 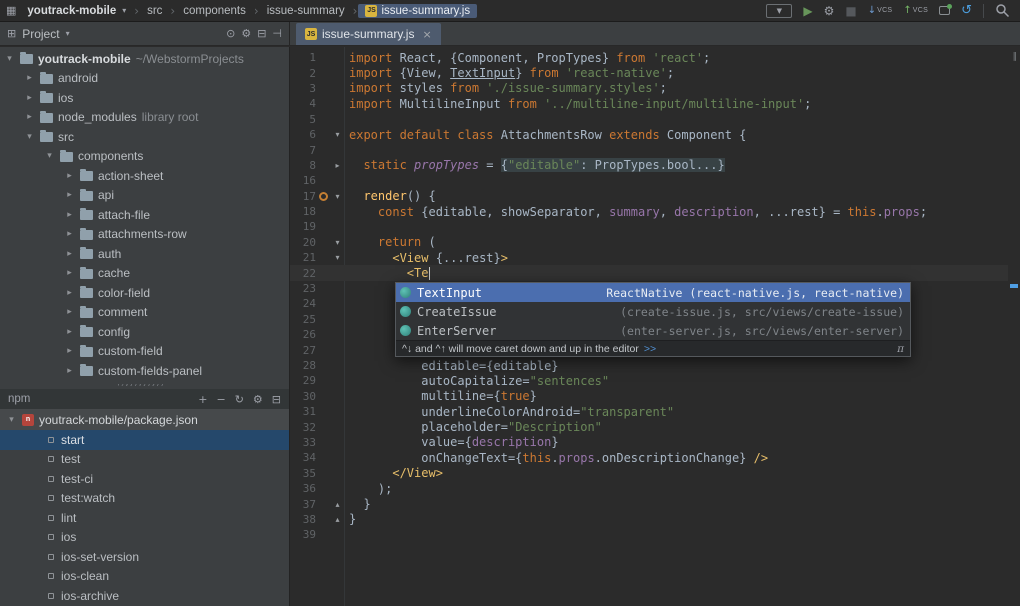 What do you see at coordinates (40, 34) in the screenshot?
I see `project-panel-title: Project` at bounding box center [40, 34].